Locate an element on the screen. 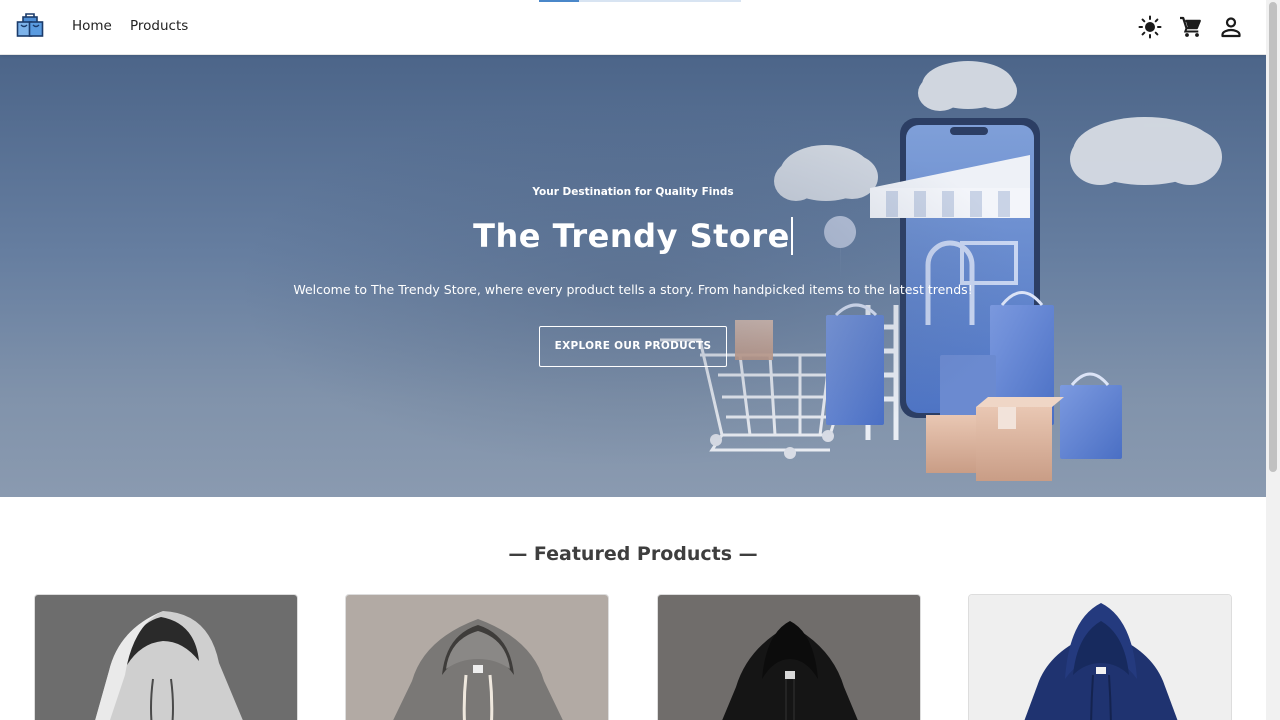 This screenshot has height=720, width=1280. shopping-bags-logo is located at coordinates (30, 25).